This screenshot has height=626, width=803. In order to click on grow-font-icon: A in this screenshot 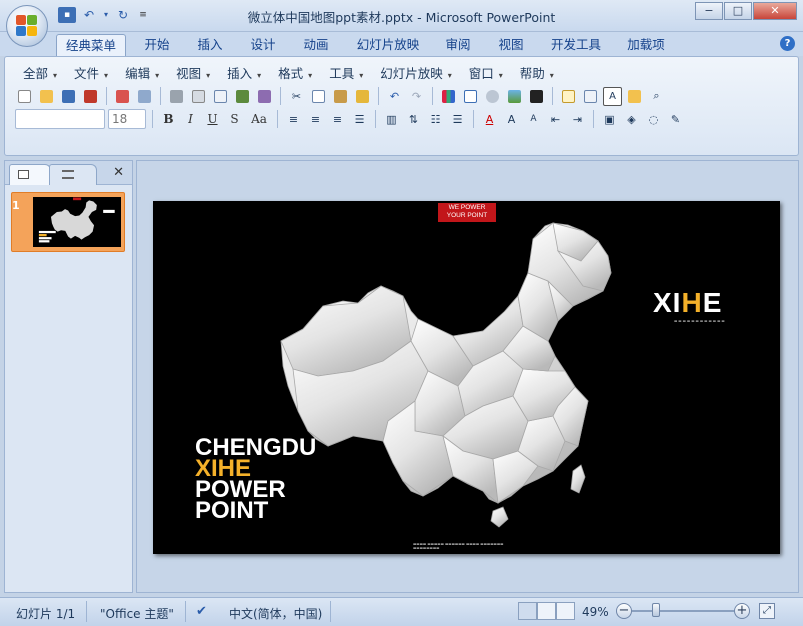, I will do `click(511, 119)`.